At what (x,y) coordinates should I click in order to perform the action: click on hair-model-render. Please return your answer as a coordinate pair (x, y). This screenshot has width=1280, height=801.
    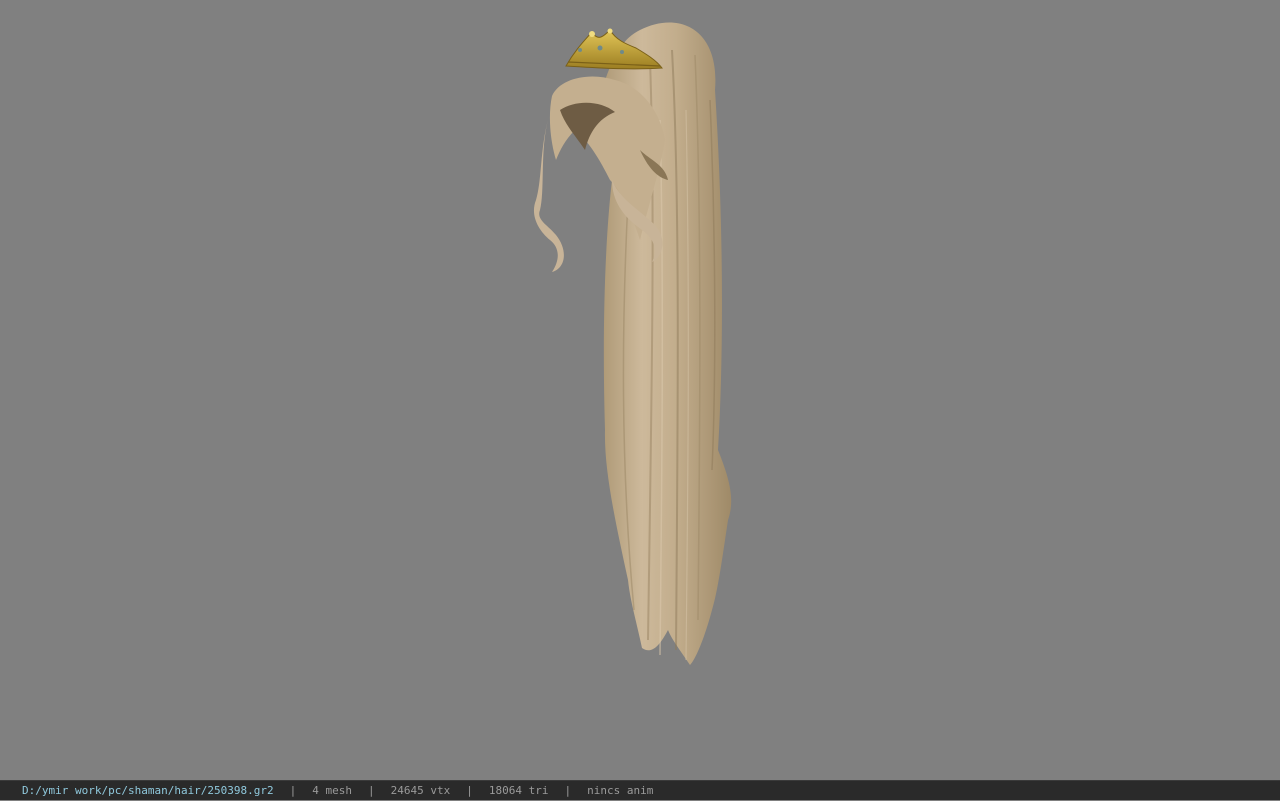
    Looking at the image, I should click on (632, 343).